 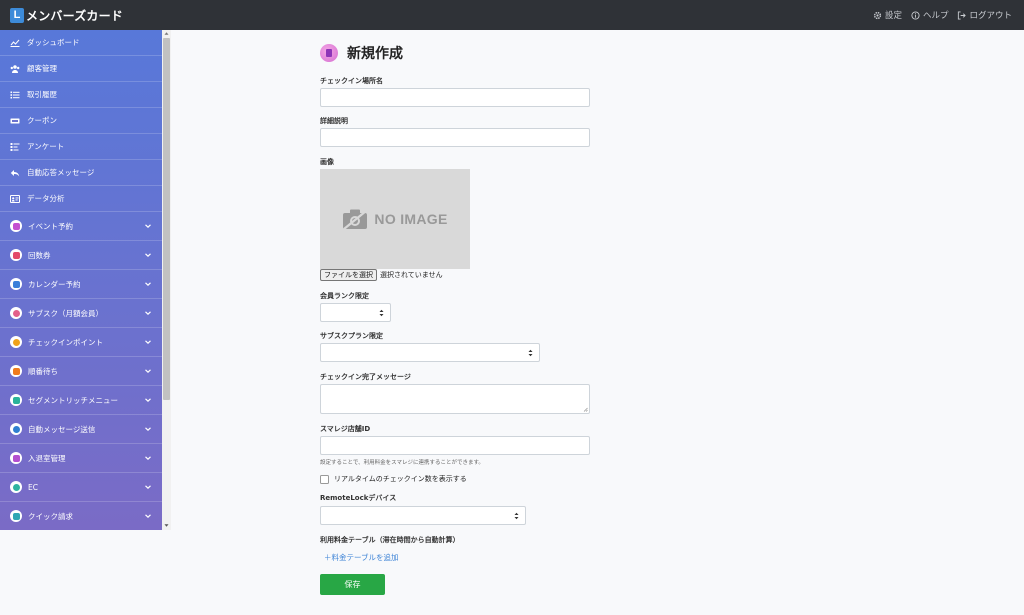 What do you see at coordinates (329, 53) in the screenshot?
I see `checkin-point-icon` at bounding box center [329, 53].